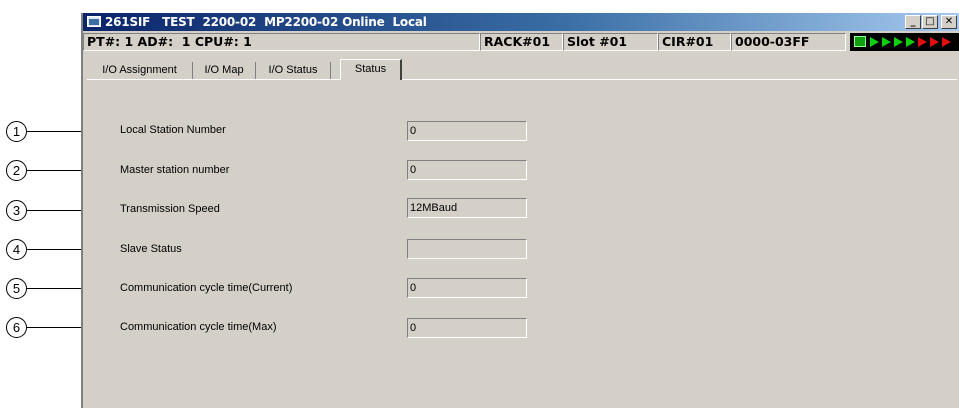 The width and height of the screenshot is (959, 408). What do you see at coordinates (94, 21) in the screenshot?
I see `application-window-icon` at bounding box center [94, 21].